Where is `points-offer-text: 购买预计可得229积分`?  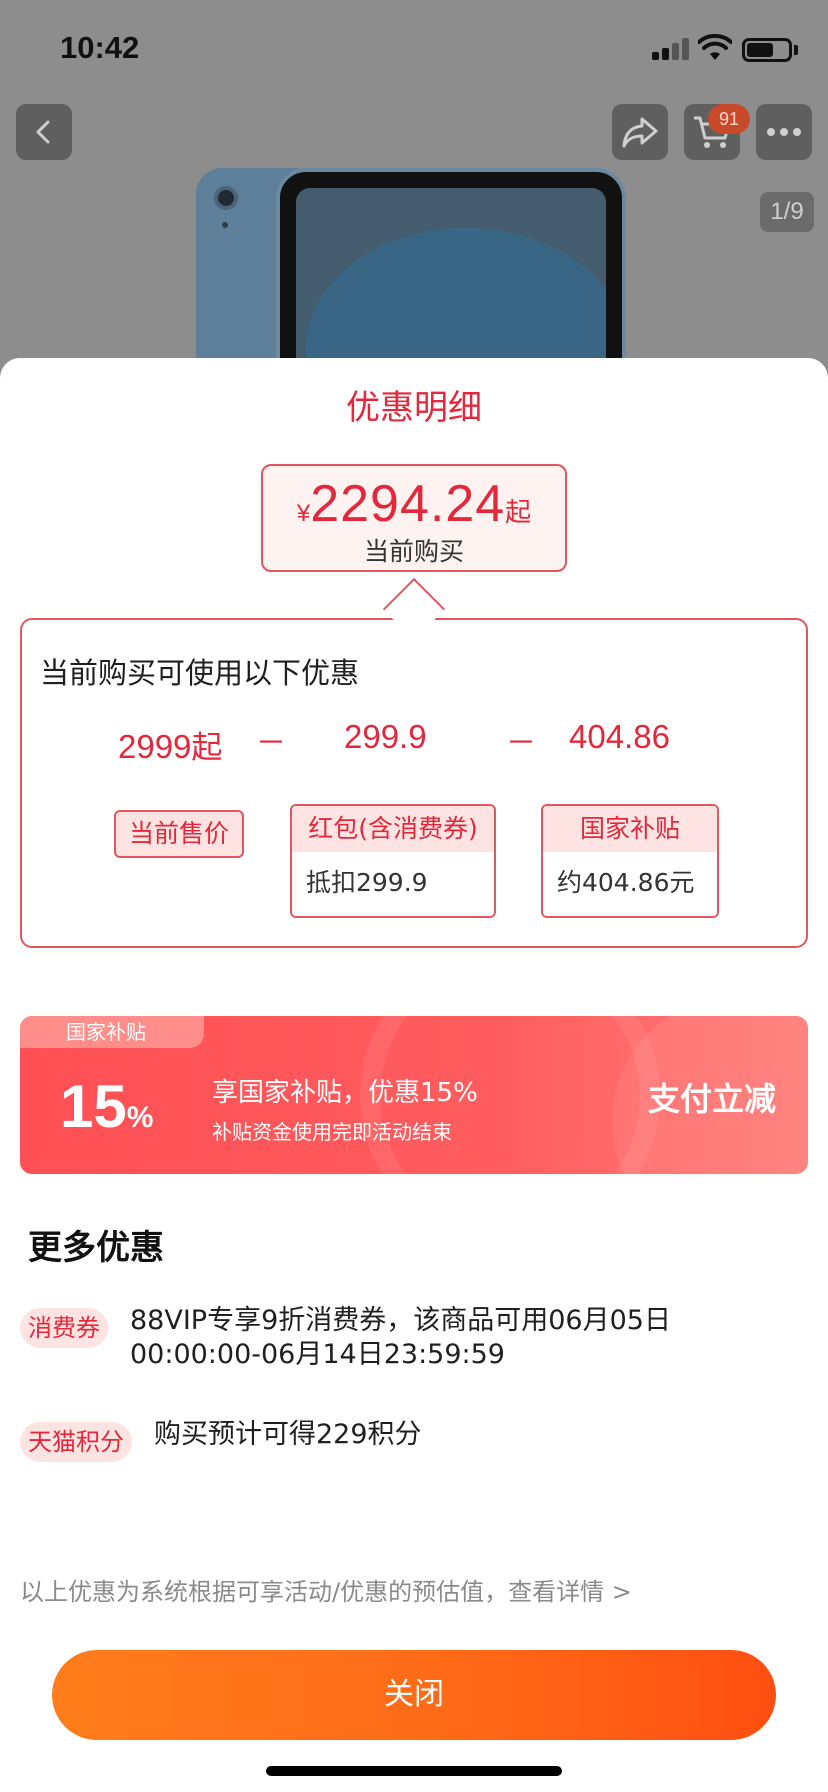
points-offer-text: 购买预计可得229积分 is located at coordinates (288, 1434).